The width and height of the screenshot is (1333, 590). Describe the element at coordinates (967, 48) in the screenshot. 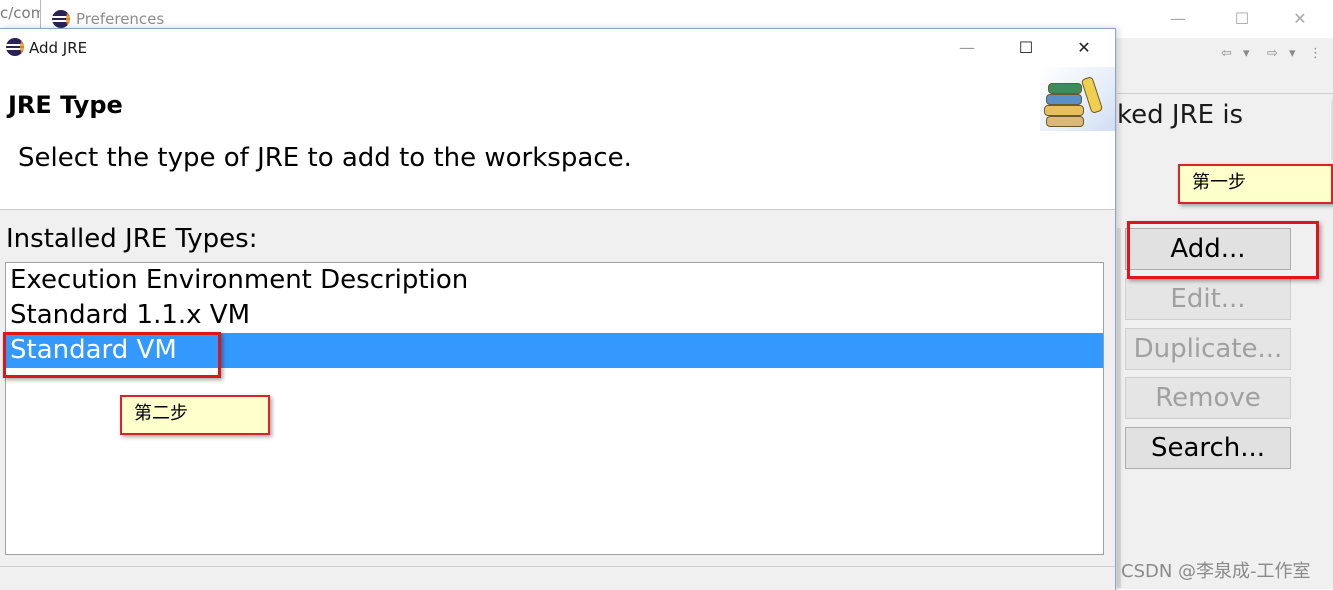

I see `dialog-minimize-button: —` at that location.